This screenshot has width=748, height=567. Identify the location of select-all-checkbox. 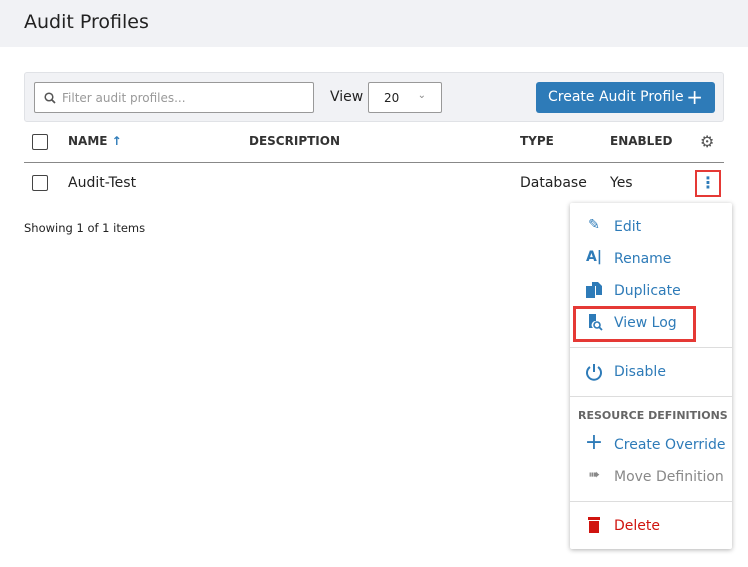
(40, 142).